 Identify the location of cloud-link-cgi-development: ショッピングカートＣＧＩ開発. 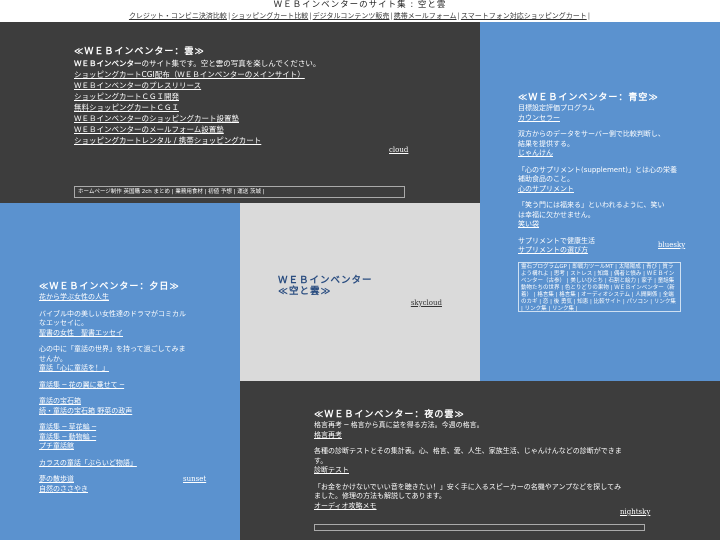
(126, 96).